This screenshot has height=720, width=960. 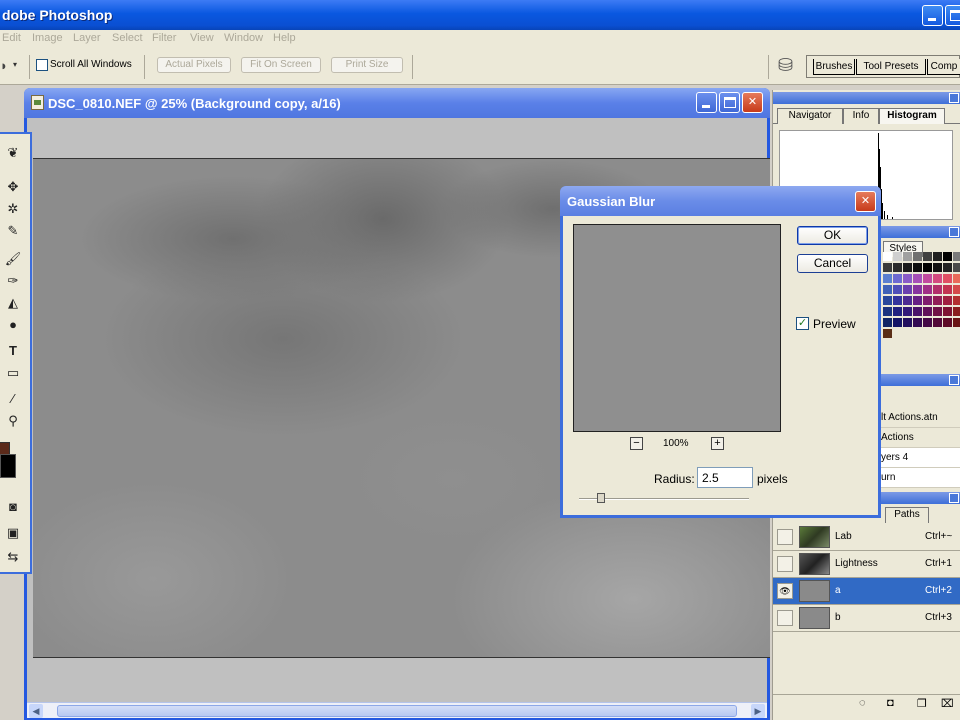 What do you see at coordinates (907, 515) in the screenshot?
I see `tab-paths: Paths` at bounding box center [907, 515].